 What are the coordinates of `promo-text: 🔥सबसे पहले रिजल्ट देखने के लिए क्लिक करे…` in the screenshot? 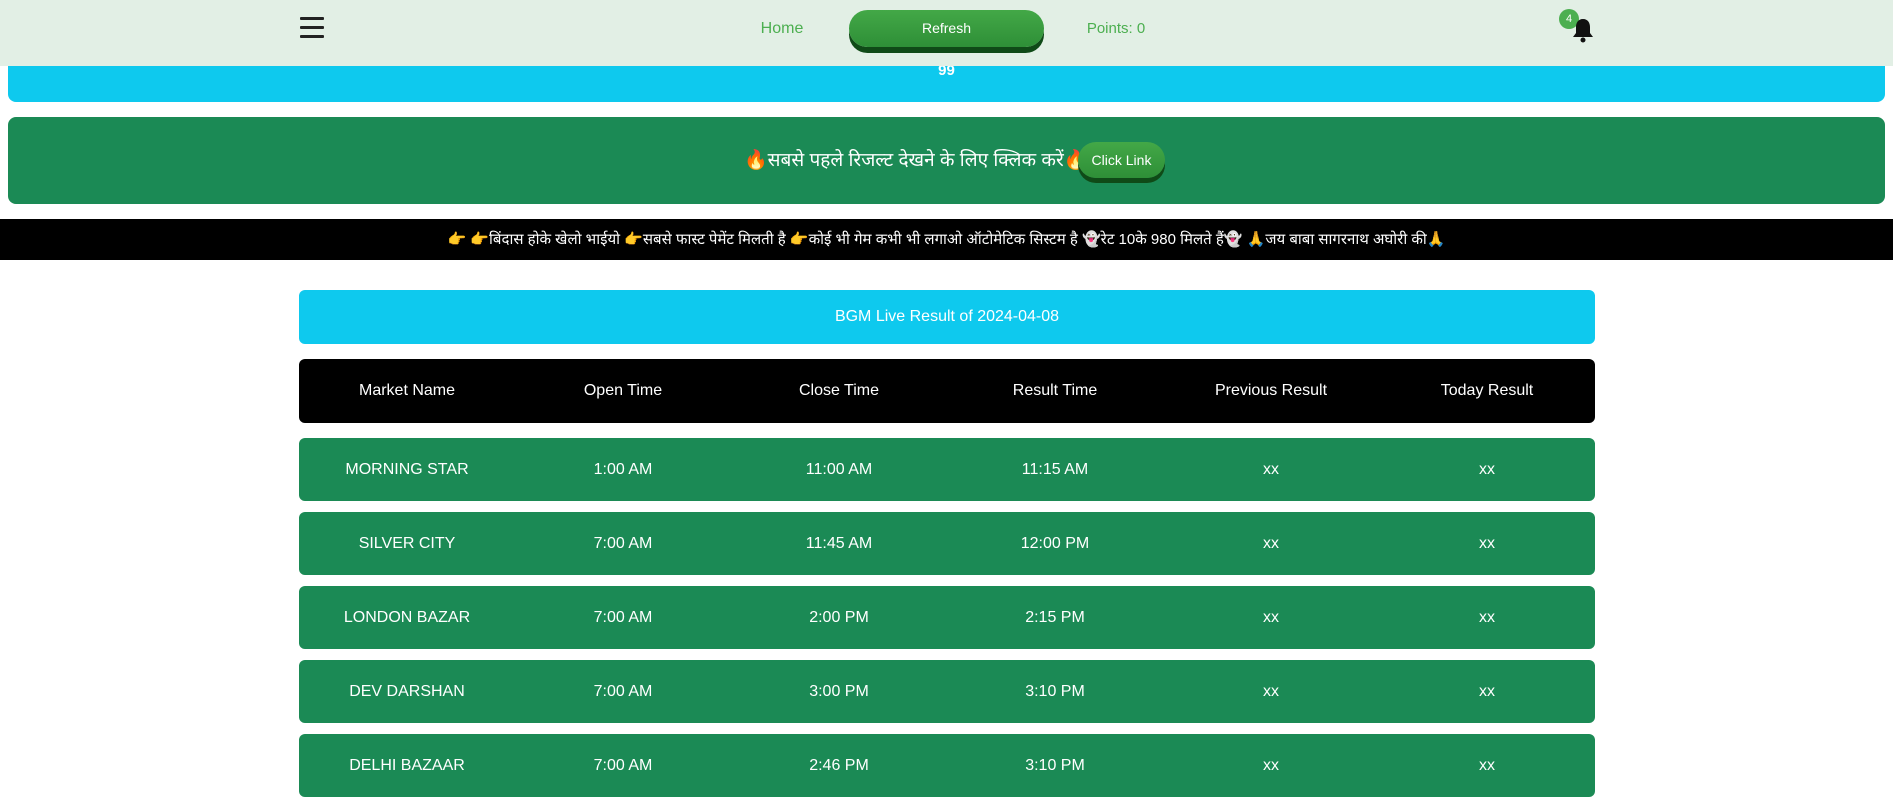 It's located at (916, 160).